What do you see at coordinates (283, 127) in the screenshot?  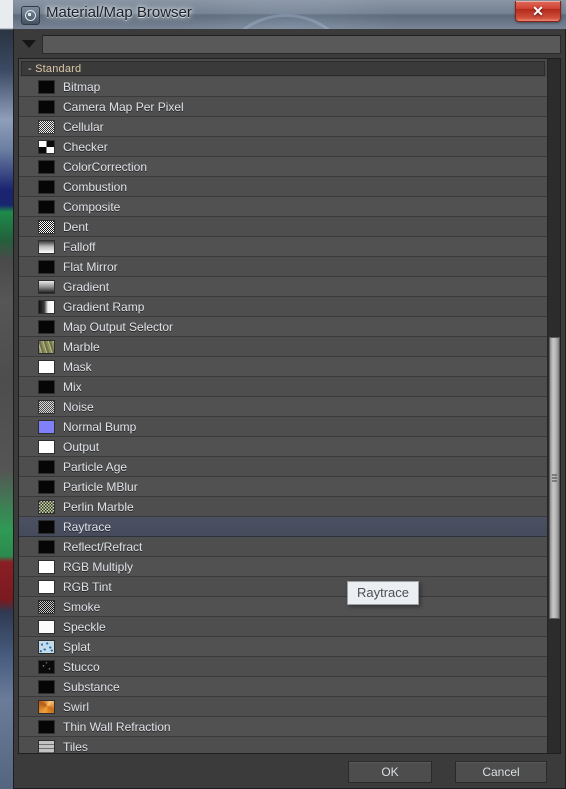 I see `list-item: Cellular` at bounding box center [283, 127].